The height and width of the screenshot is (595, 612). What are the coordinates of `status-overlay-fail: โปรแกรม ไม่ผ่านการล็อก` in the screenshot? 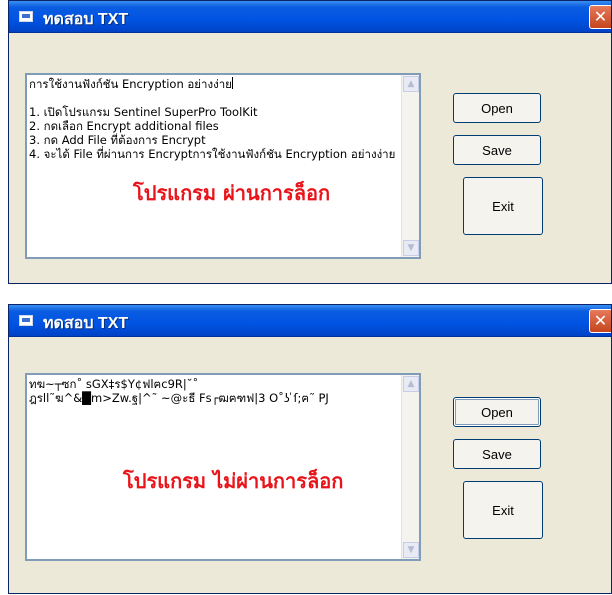 It's located at (233, 481).